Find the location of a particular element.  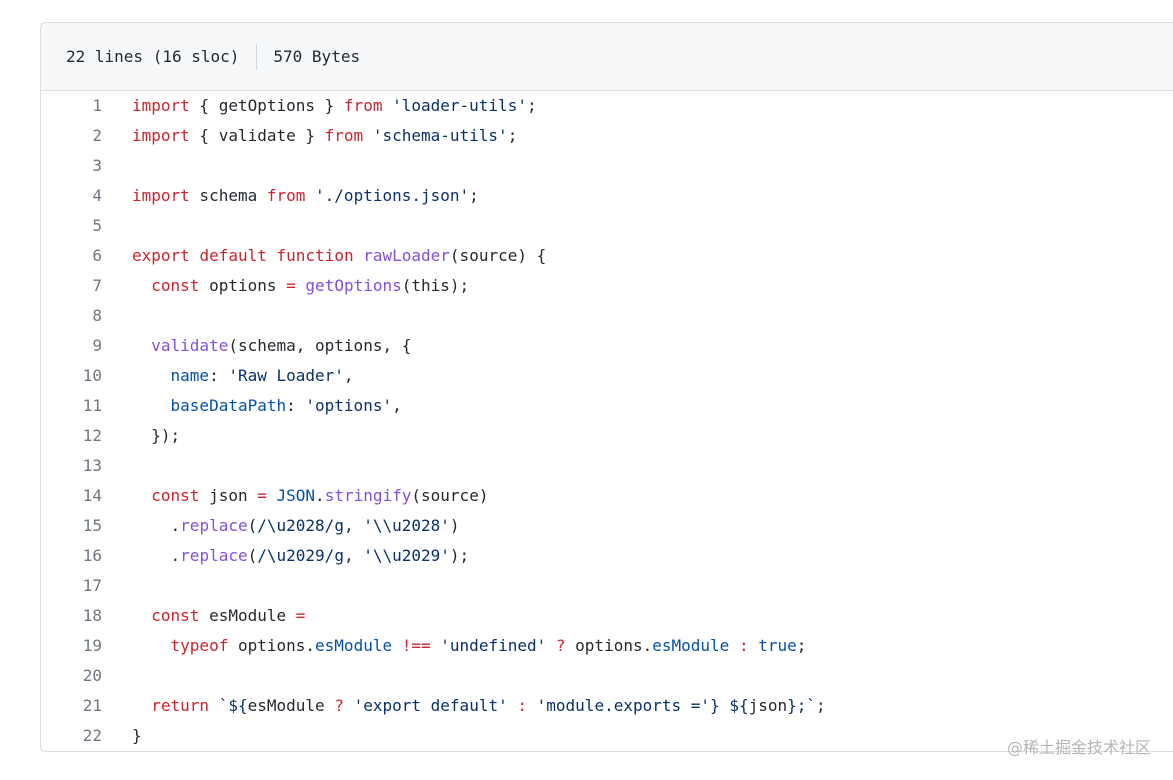

line-number: 2 is located at coordinates (71, 136).